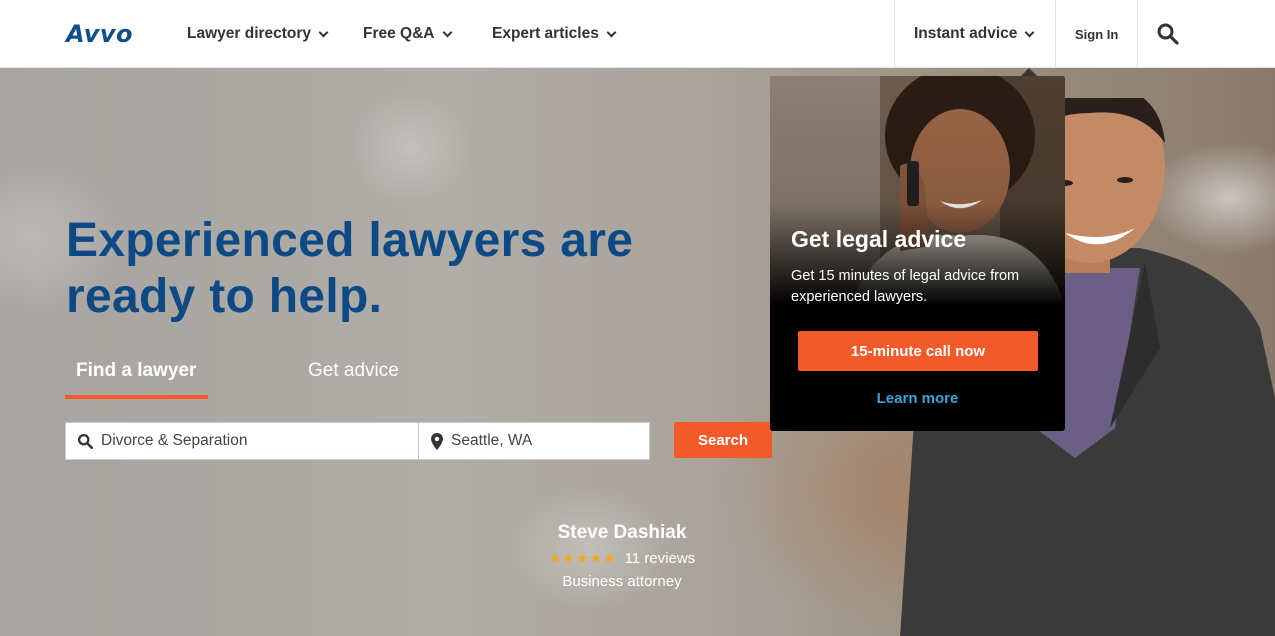  I want to click on learn-more-link: Learn more, so click(917, 398).